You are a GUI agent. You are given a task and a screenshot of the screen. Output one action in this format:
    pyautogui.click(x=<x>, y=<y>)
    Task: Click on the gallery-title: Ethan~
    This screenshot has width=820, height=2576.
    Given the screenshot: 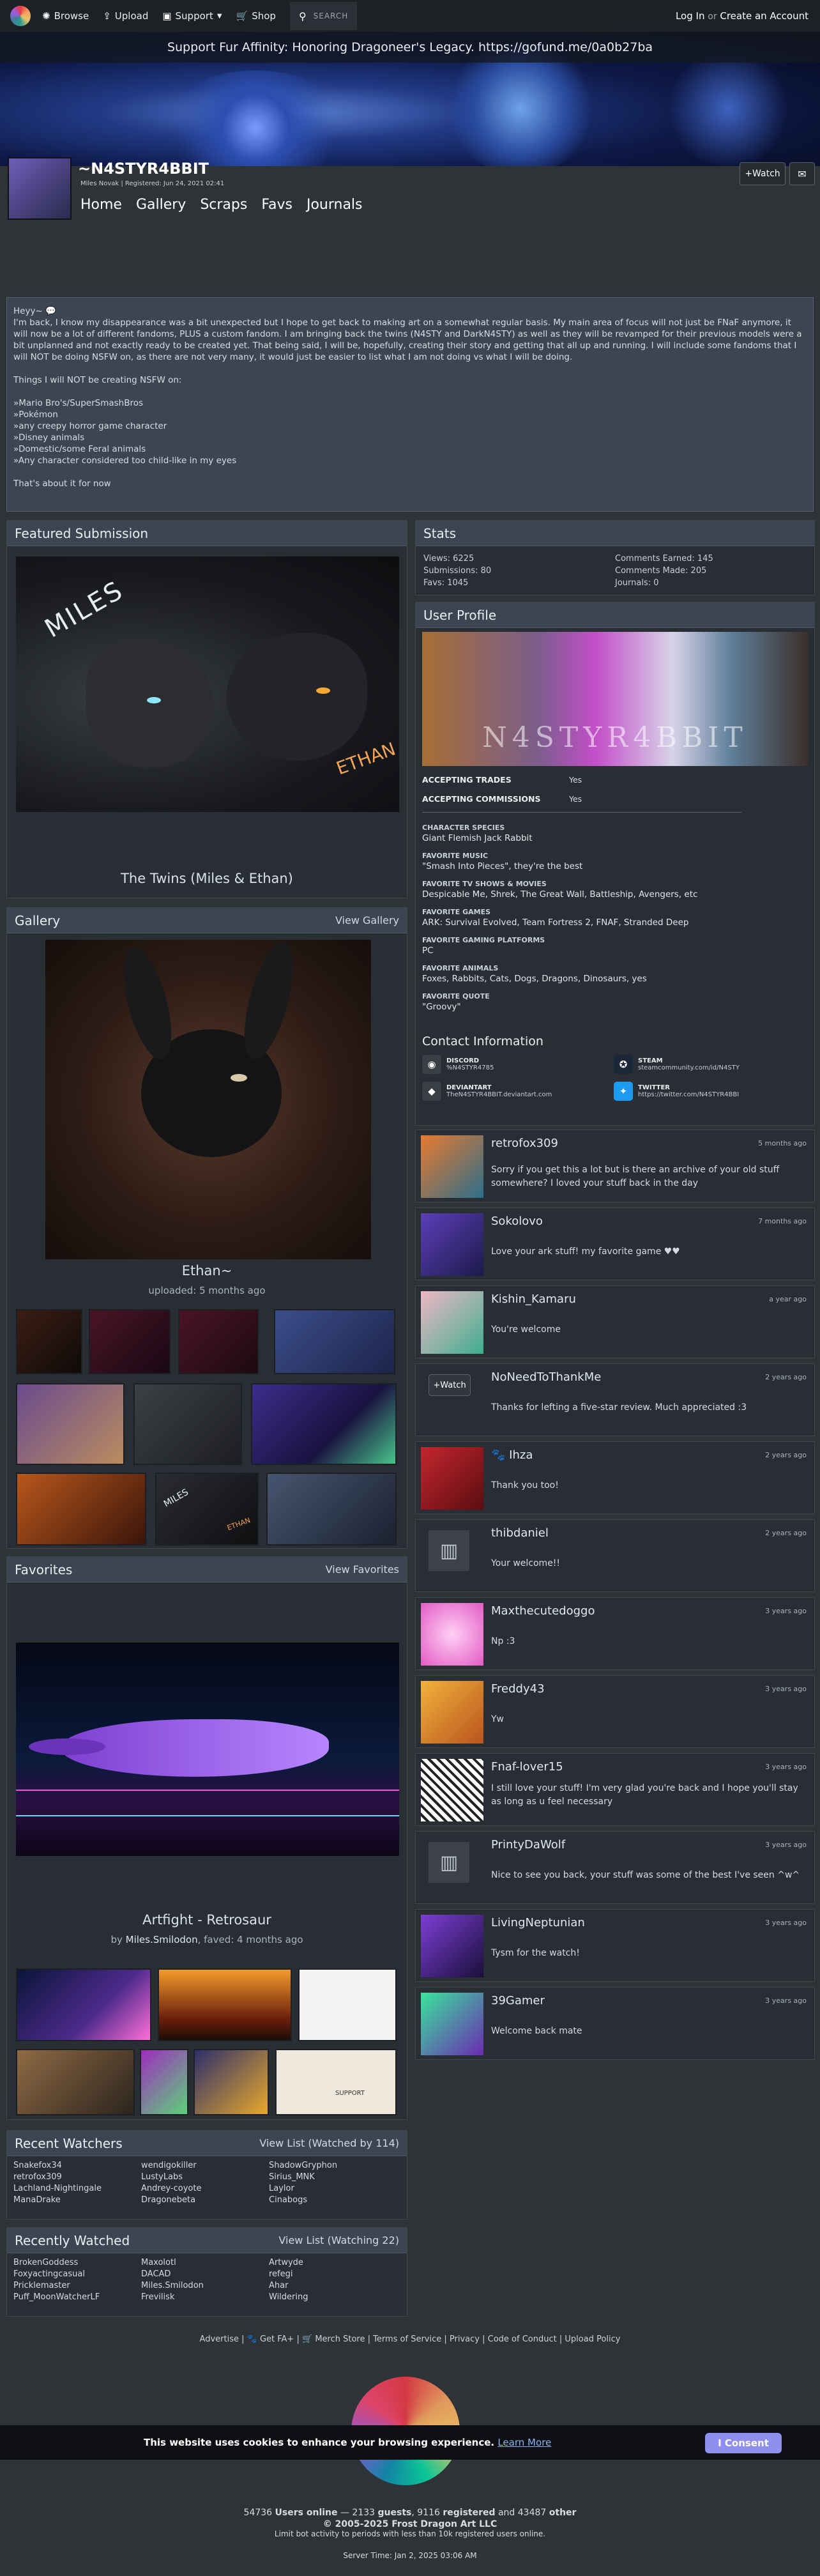 What is the action you would take?
    pyautogui.click(x=207, y=1270)
    